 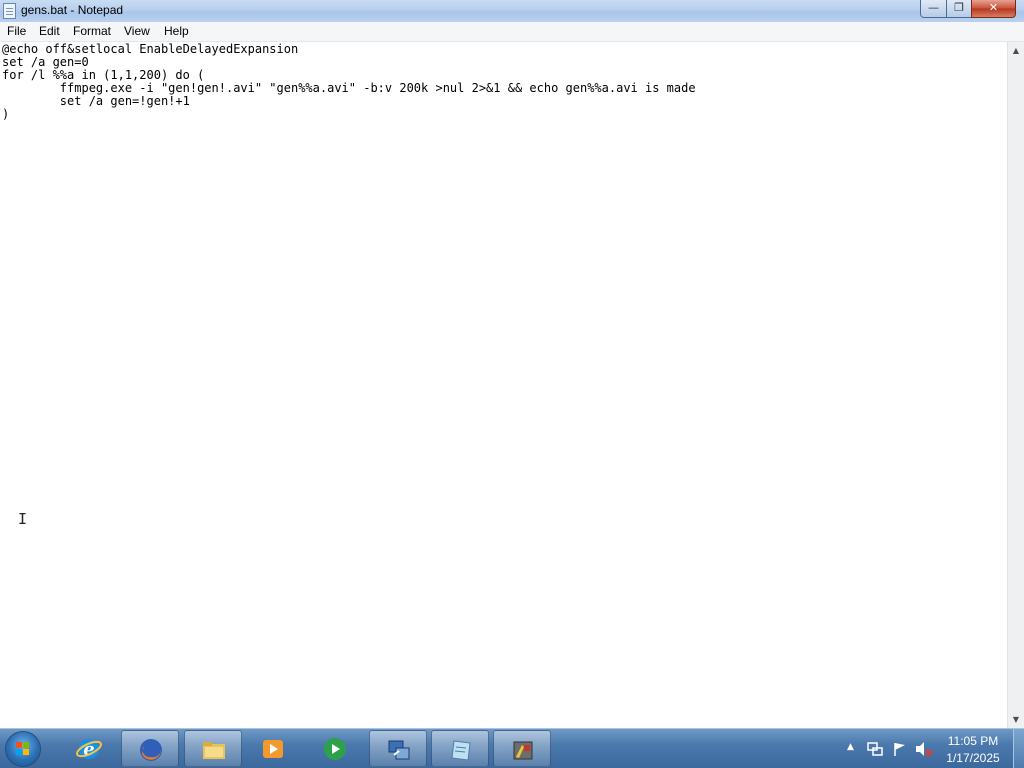 I want to click on close-button: ✕, so click(x=993, y=9).